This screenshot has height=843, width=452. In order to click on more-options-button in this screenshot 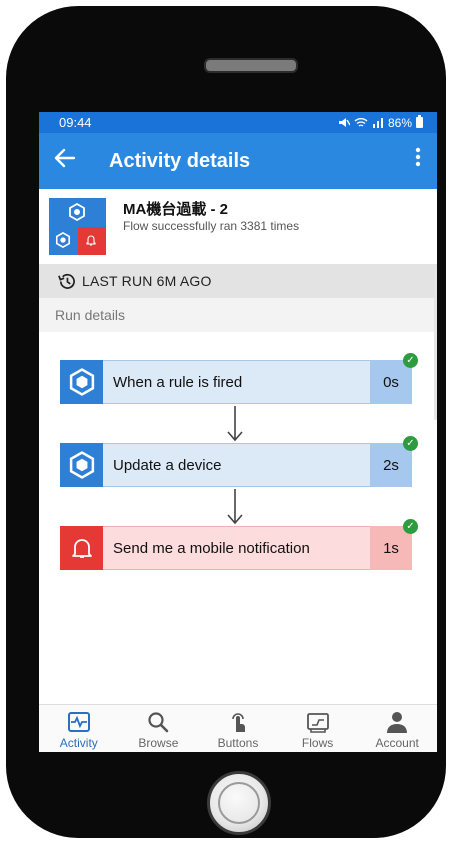, I will do `click(418, 160)`.